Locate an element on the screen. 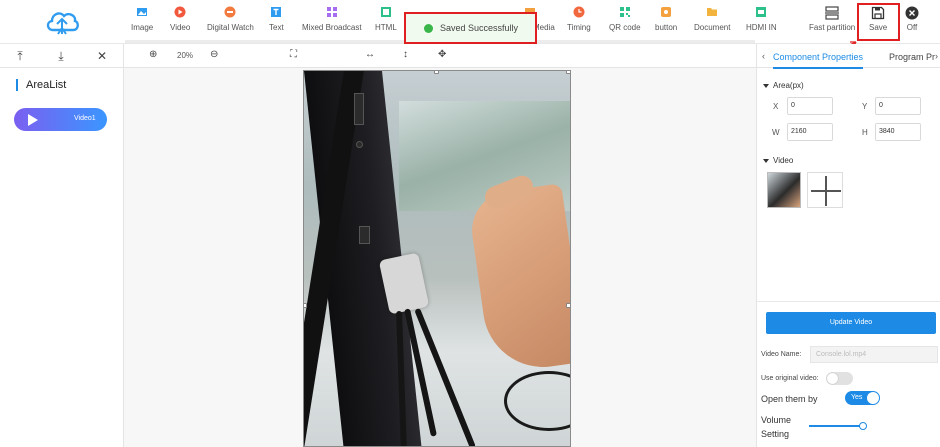 This screenshot has width=940, height=447. divider is located at coordinates (848, 301).